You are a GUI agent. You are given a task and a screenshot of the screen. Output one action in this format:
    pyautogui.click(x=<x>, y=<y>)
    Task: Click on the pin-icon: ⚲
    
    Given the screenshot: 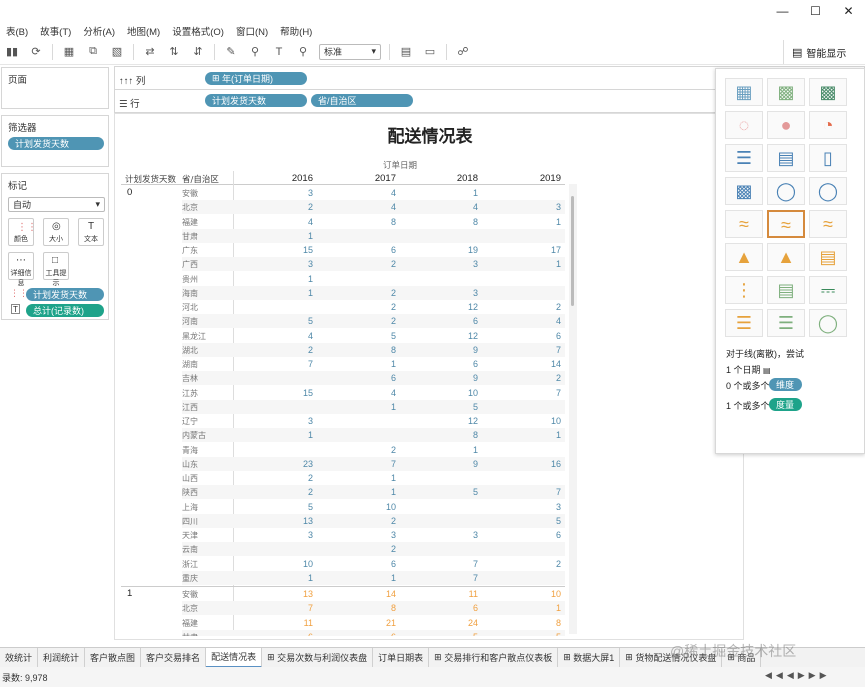 What is the action you would take?
    pyautogui.click(x=303, y=52)
    